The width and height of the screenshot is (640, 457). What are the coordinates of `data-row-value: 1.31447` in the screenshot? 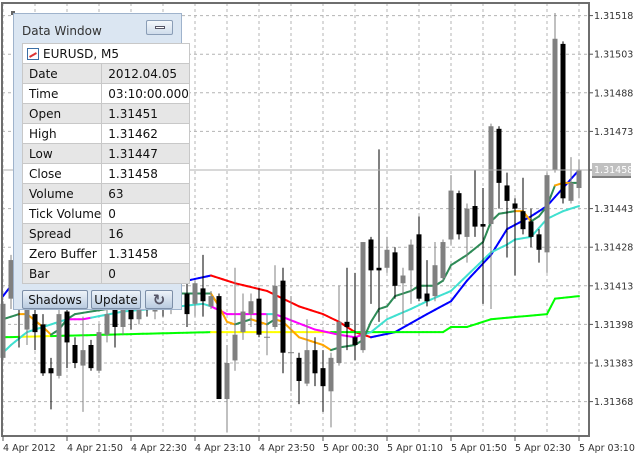 It's located at (145, 153).